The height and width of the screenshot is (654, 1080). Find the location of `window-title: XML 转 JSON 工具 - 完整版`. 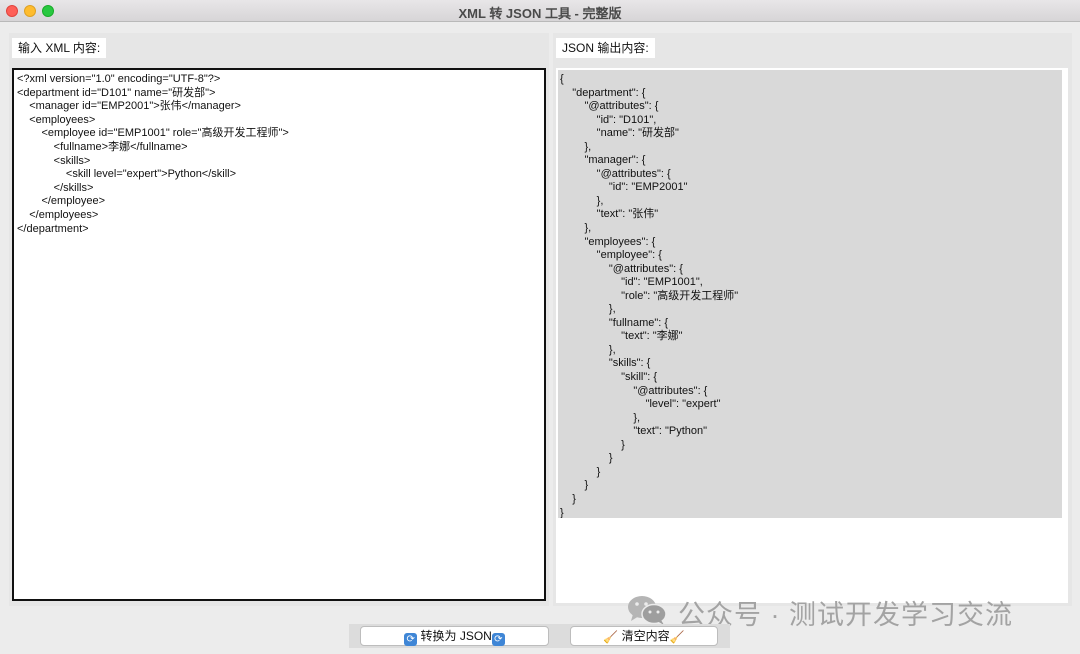

window-title: XML 转 JSON 工具 - 完整版 is located at coordinates (540, 13).